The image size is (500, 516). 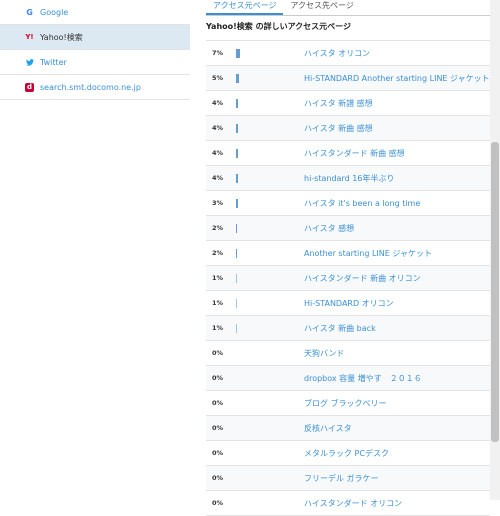 I want to click on referrer-link: ハイスタ オリコン, so click(x=337, y=53).